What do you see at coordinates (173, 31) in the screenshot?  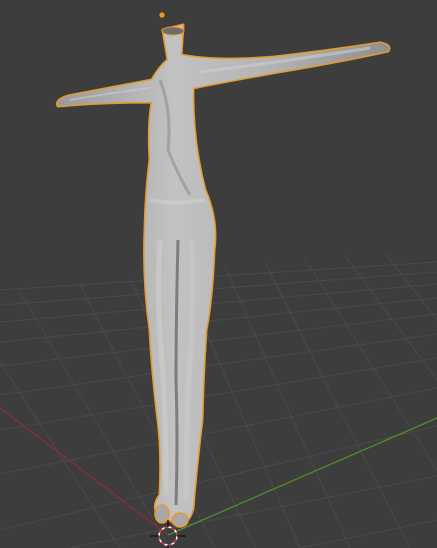 I see `neck-opening` at bounding box center [173, 31].